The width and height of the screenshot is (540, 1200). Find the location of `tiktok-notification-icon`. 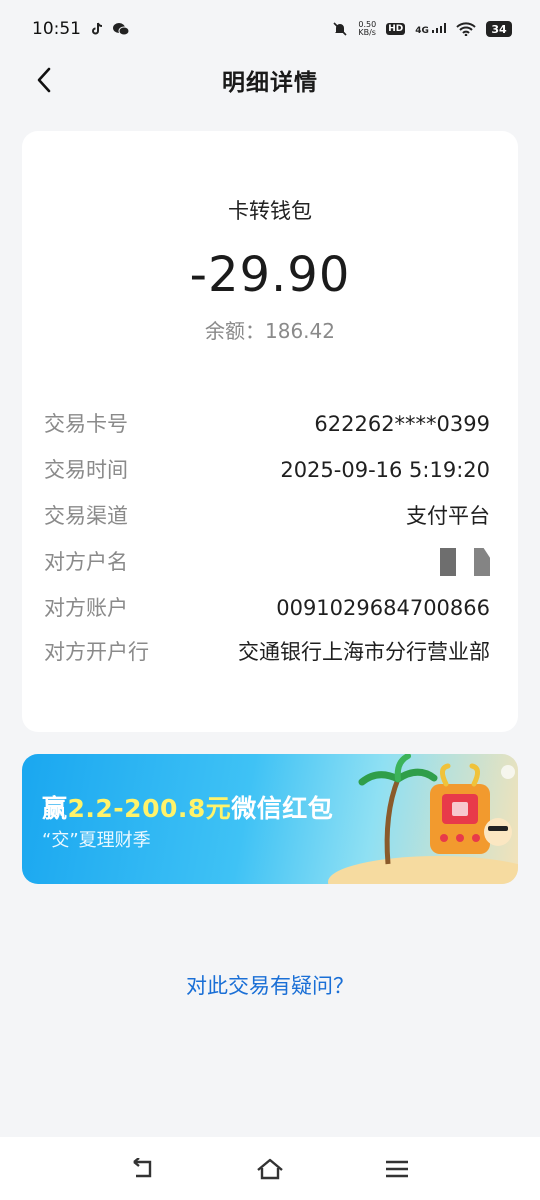

tiktok-notification-icon is located at coordinates (97, 29).